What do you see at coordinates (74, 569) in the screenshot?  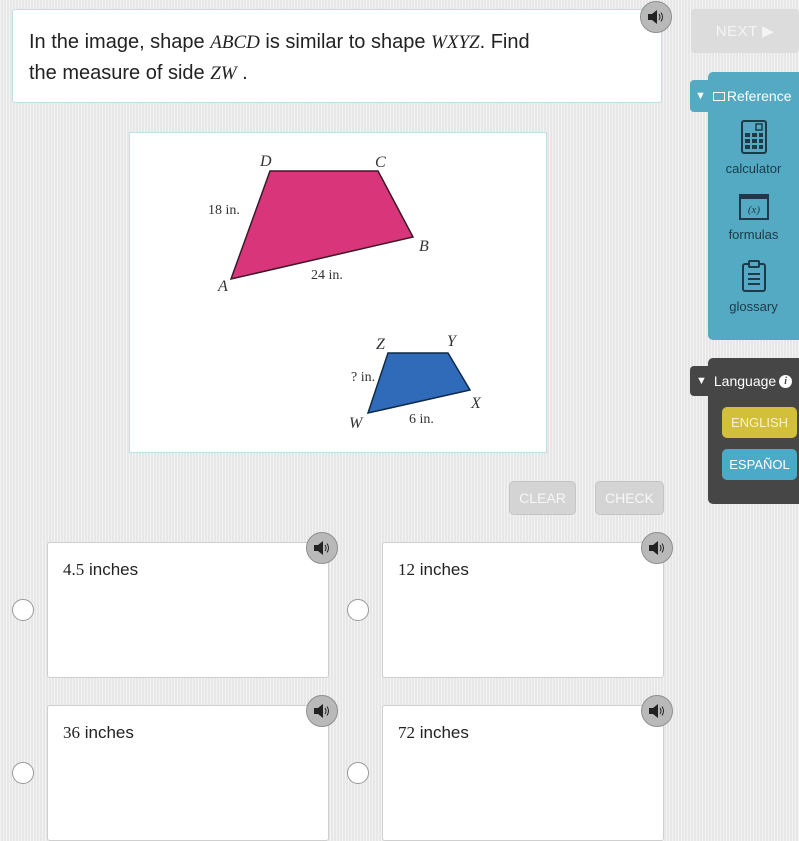 I see `answer-value: 4.5` at bounding box center [74, 569].